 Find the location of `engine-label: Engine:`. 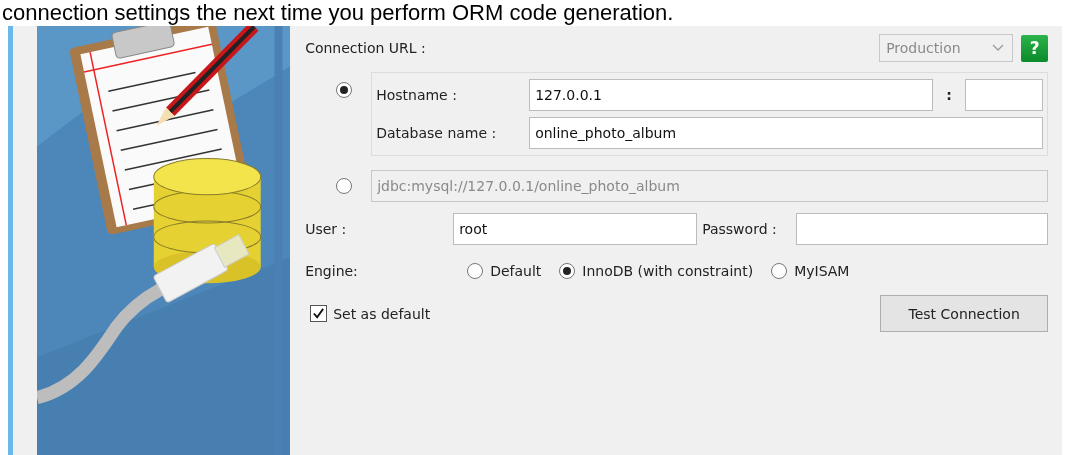

engine-label: Engine: is located at coordinates (332, 271).